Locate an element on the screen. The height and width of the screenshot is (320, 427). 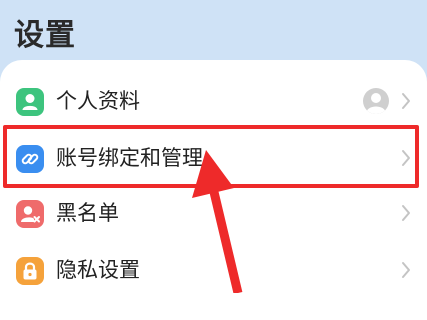
page-title: 设置 is located at coordinates (45, 35).